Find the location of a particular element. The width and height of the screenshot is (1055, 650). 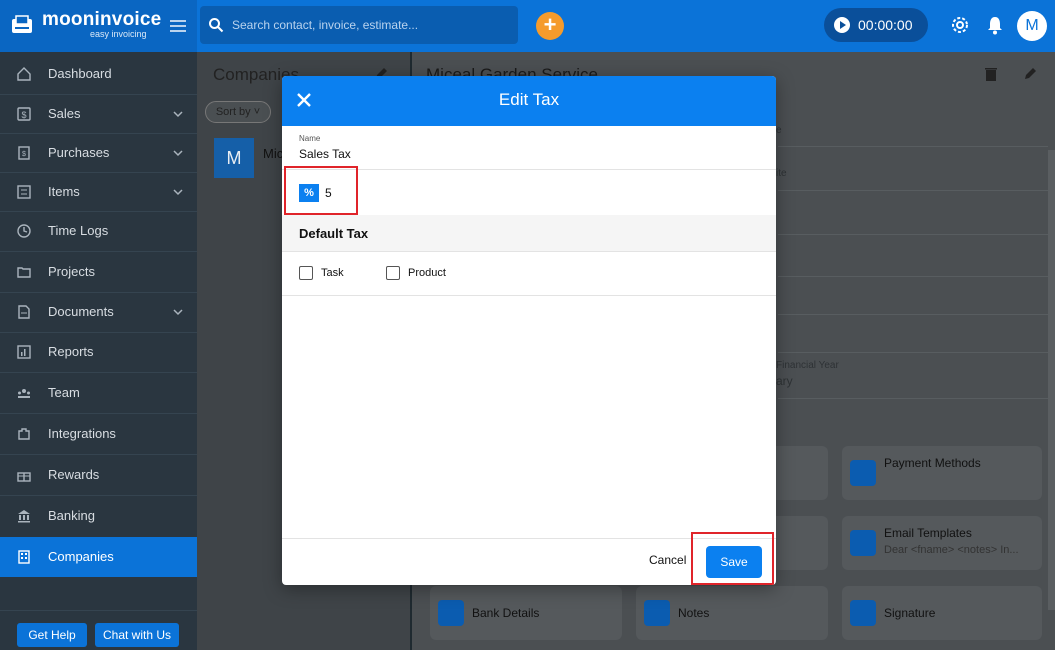

sidebar-item-label: Purchases is located at coordinates (79, 152).